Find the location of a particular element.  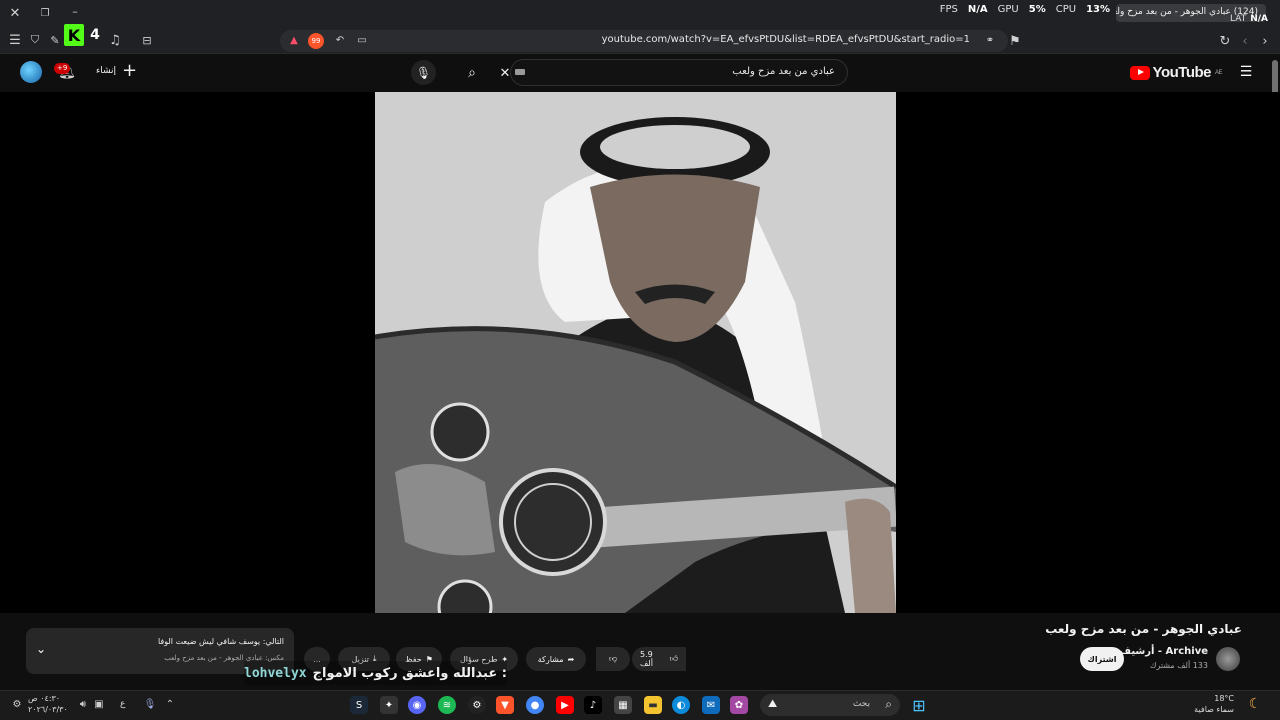

four-extension-icon: 4 is located at coordinates (95, 35).